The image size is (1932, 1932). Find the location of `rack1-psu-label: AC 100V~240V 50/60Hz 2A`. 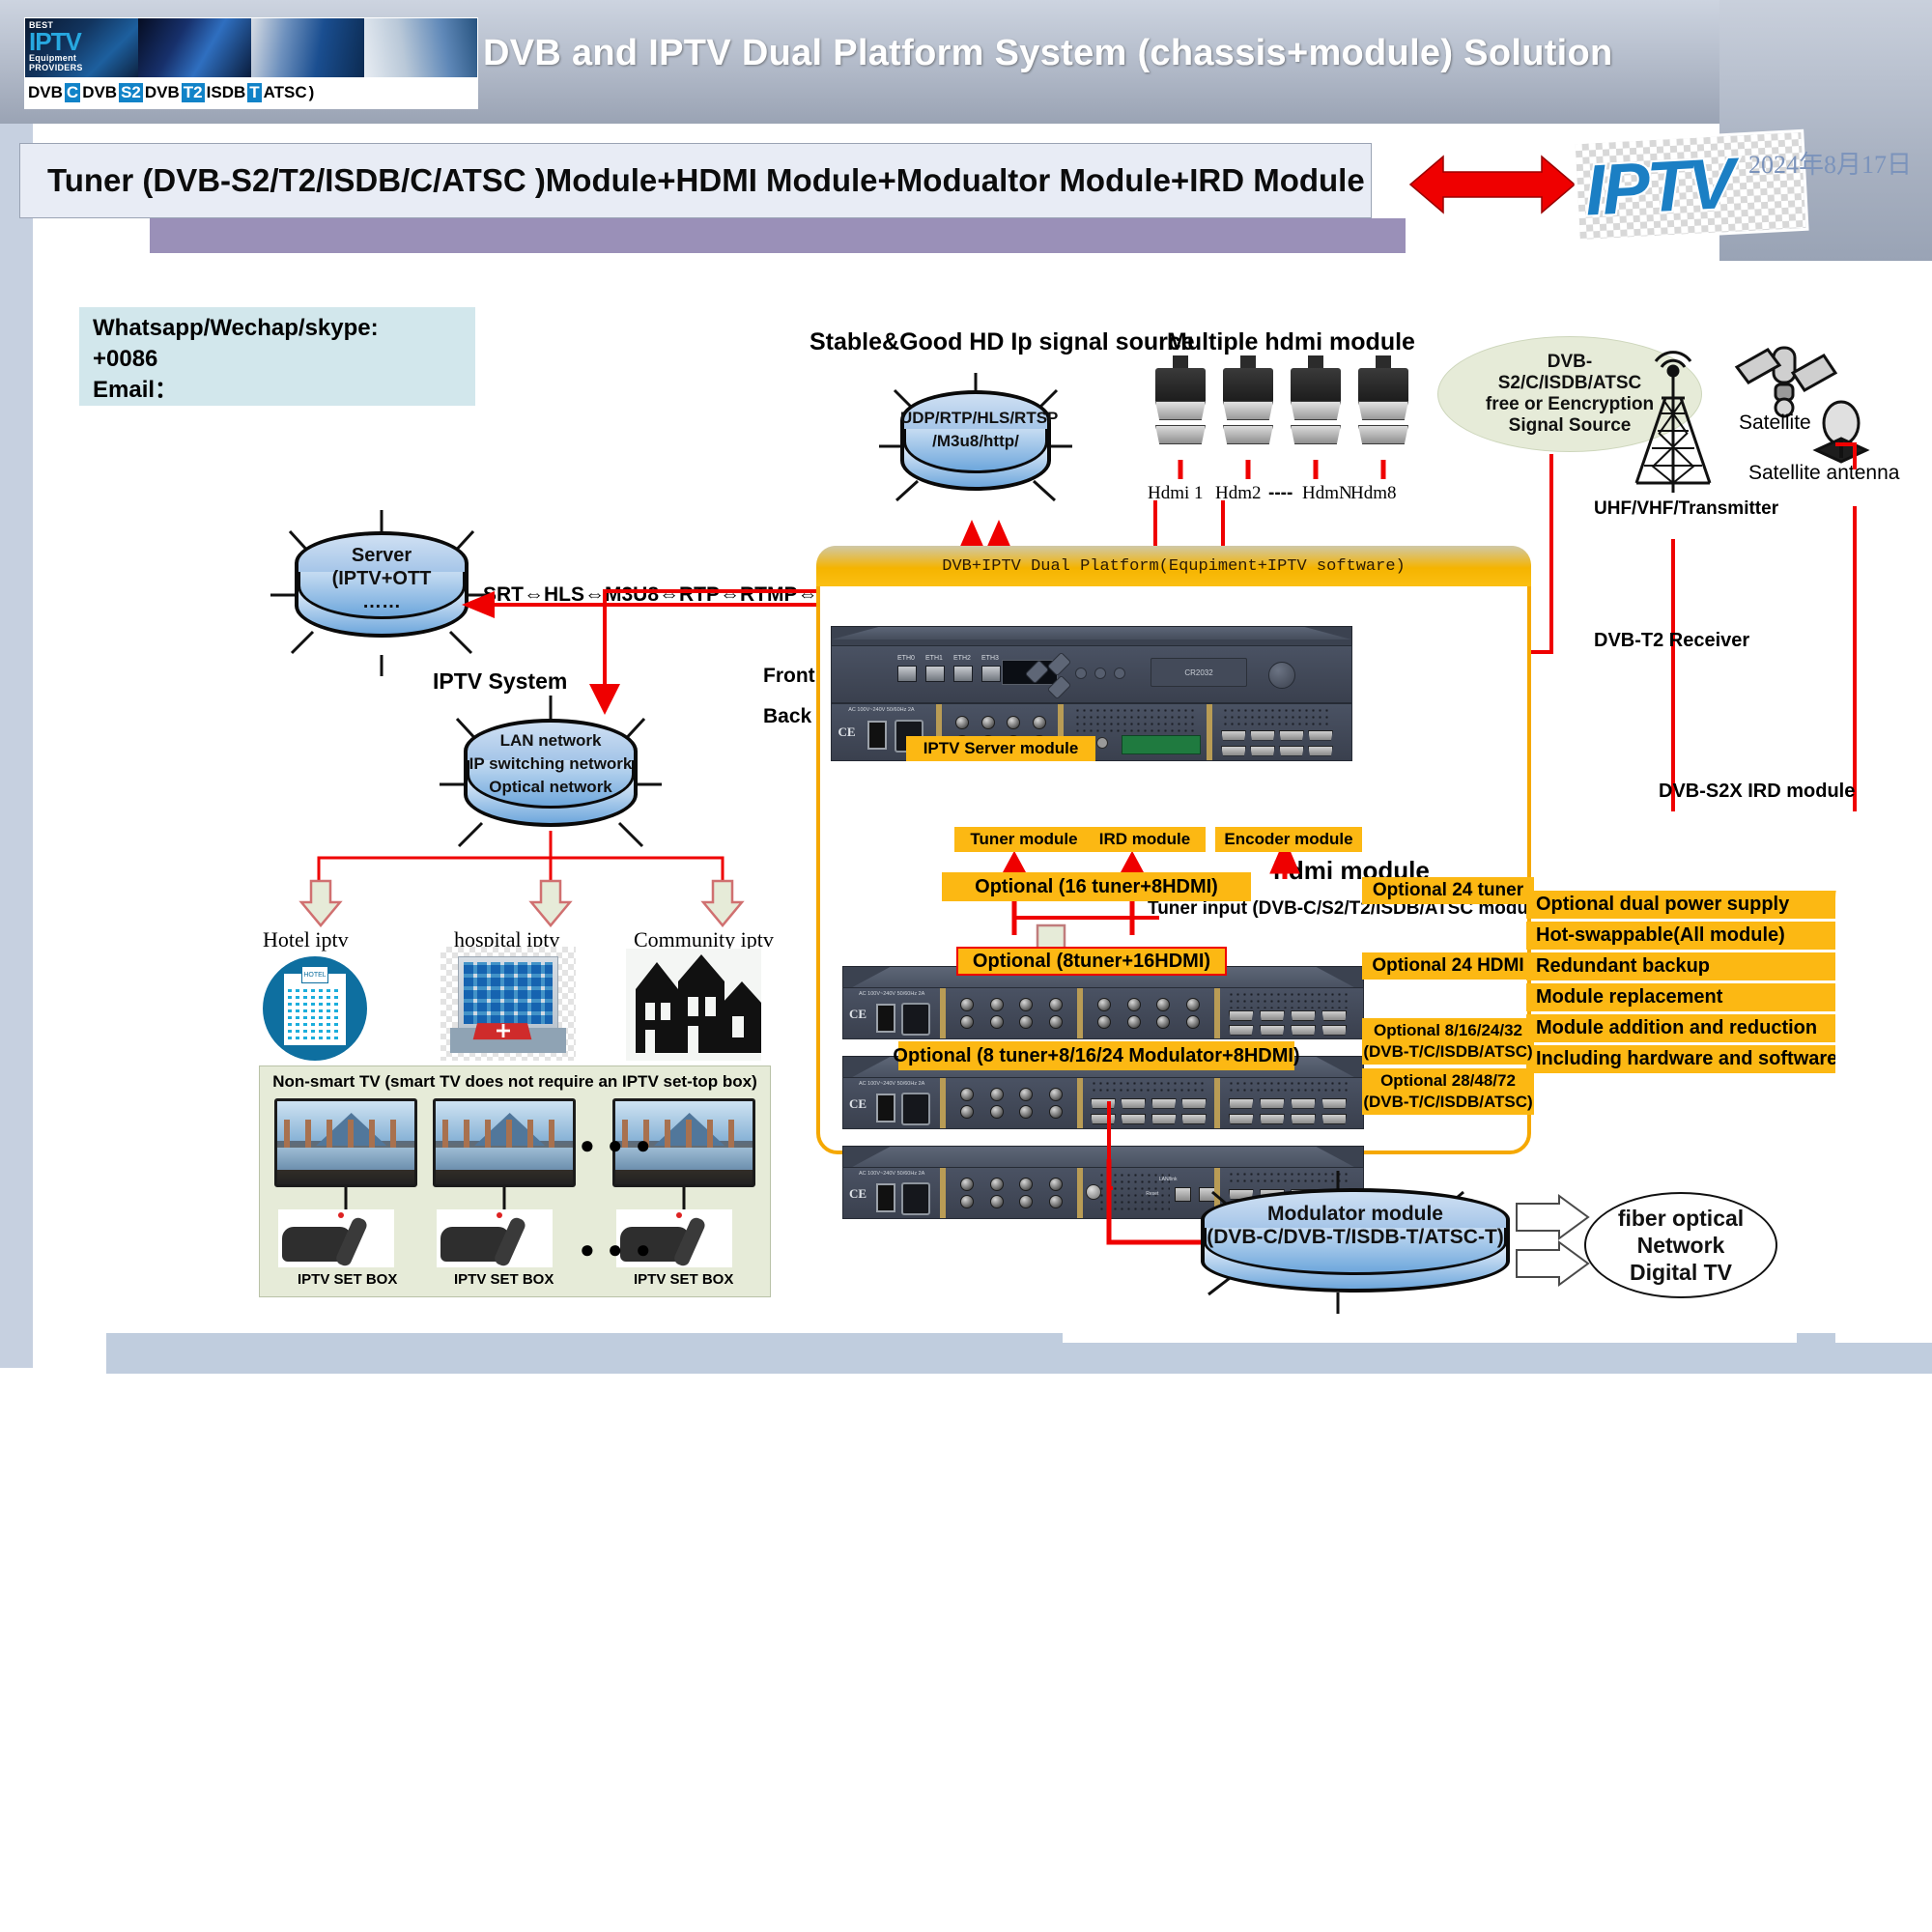

rack1-psu-label: AC 100V~240V 50/60Hz 2A is located at coordinates (892, 995).